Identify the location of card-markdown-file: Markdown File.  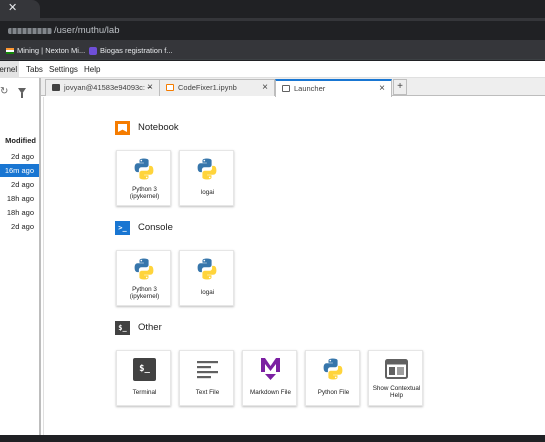
(269, 378).